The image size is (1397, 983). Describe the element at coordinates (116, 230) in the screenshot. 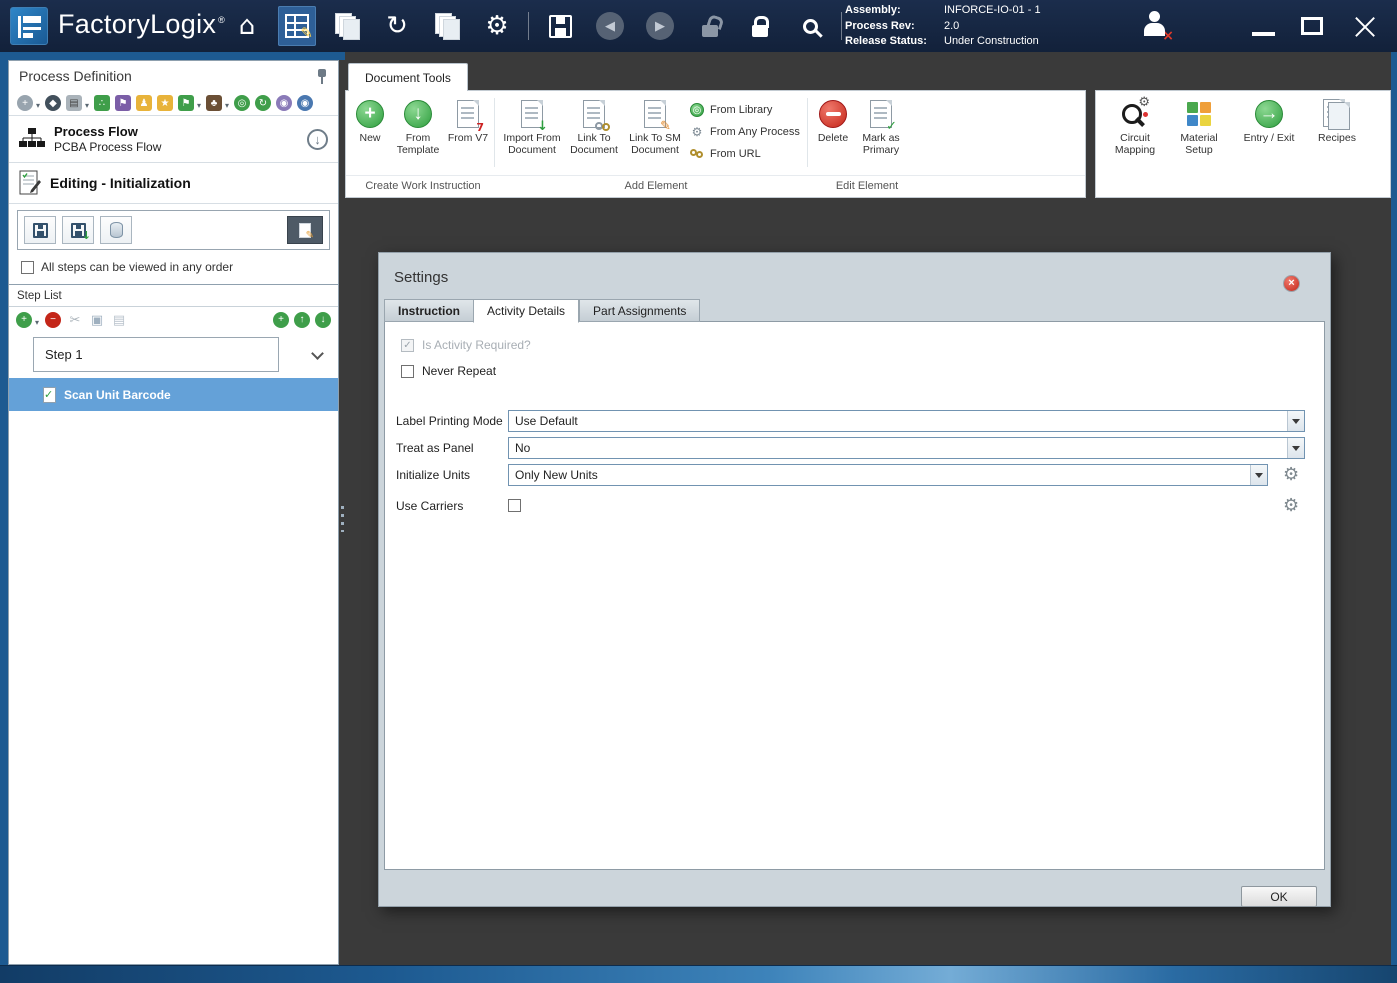

I see `discard-instruction-button` at that location.